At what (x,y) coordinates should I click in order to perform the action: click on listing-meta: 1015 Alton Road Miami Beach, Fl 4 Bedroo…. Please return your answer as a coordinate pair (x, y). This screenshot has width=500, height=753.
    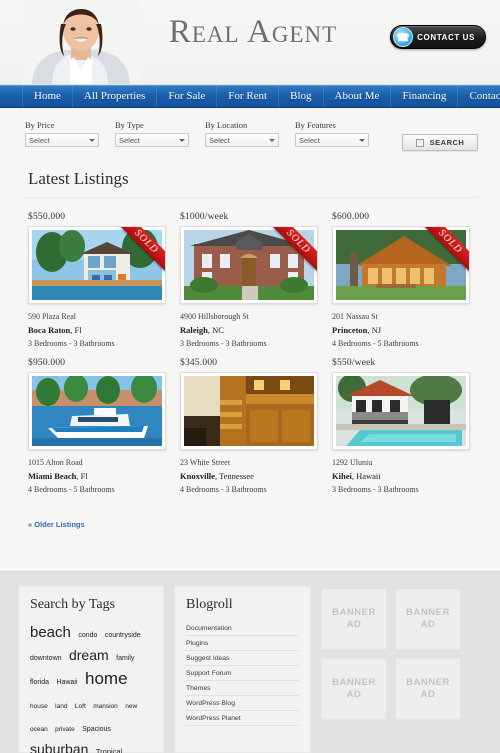
    Looking at the image, I should click on (101, 476).